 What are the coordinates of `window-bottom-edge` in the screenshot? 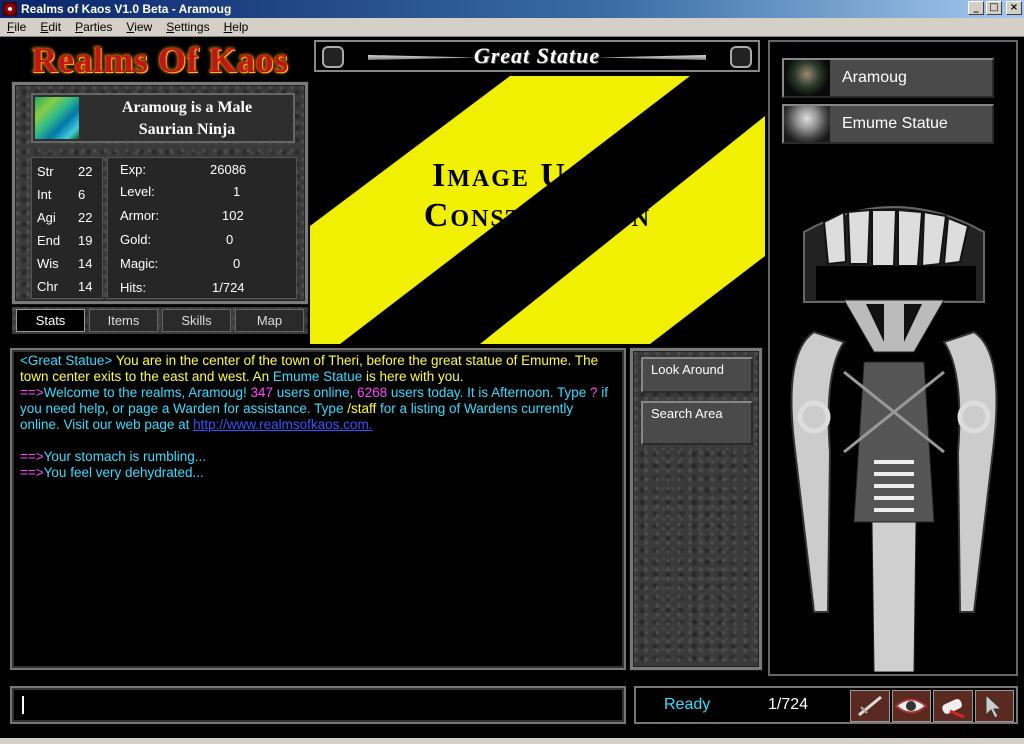 It's located at (512, 741).